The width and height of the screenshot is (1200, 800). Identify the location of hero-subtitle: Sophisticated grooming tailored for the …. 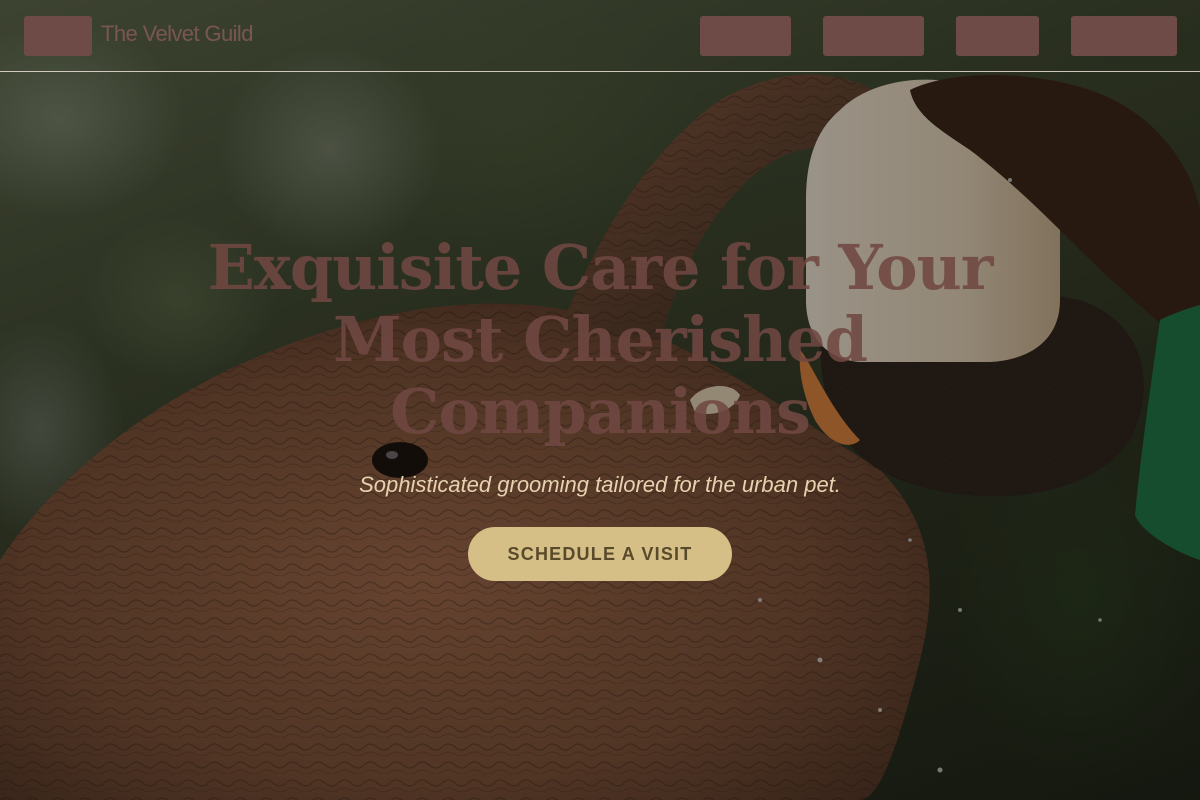
(600, 484).